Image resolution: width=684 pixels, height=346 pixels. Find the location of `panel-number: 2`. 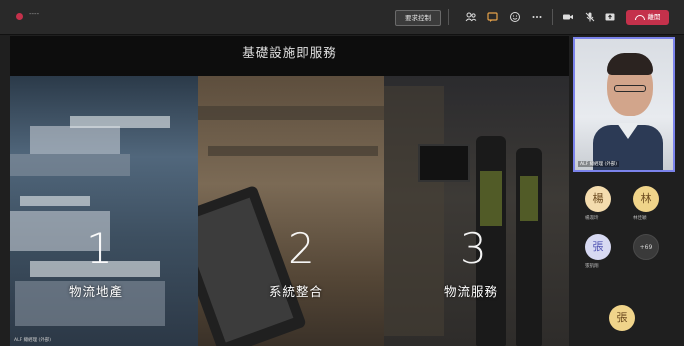

panel-number: 2 is located at coordinates (301, 248).